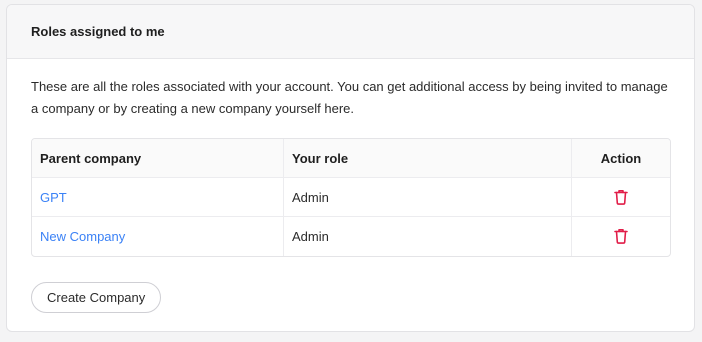 This screenshot has height=342, width=702. I want to click on company-cell: New Company, so click(158, 236).